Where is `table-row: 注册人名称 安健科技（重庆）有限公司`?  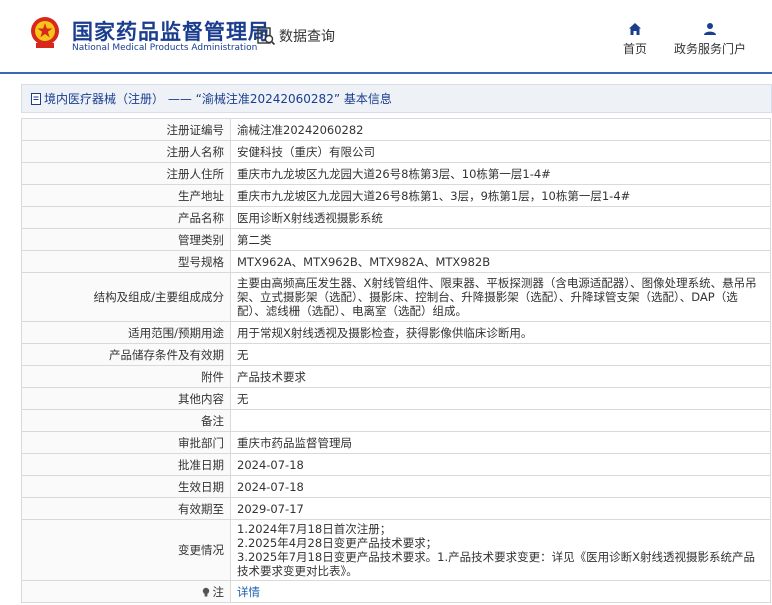
table-row: 注册人名称 安健科技（重庆）有限公司 is located at coordinates (396, 151).